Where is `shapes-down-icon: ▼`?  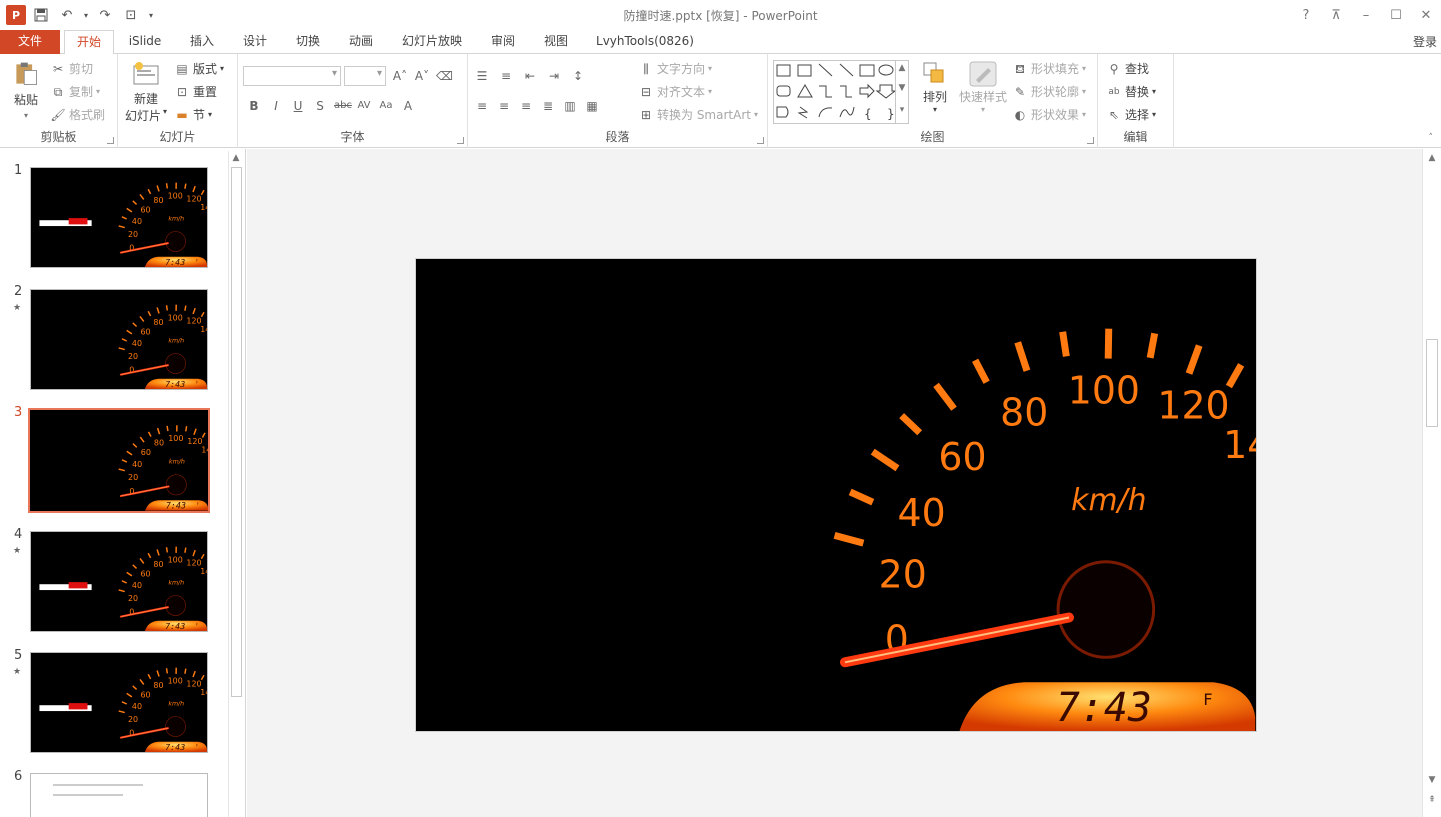 shapes-down-icon: ▼ is located at coordinates (902, 88).